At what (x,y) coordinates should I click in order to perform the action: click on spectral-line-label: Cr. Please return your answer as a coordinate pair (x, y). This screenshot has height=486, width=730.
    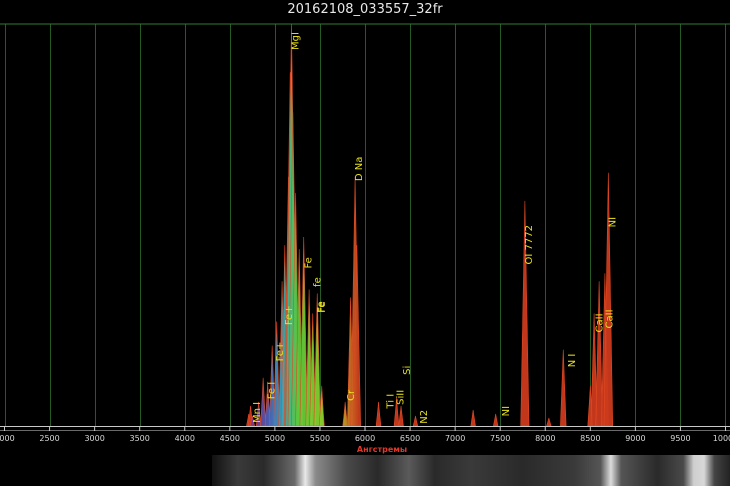
    Looking at the image, I should click on (351, 395).